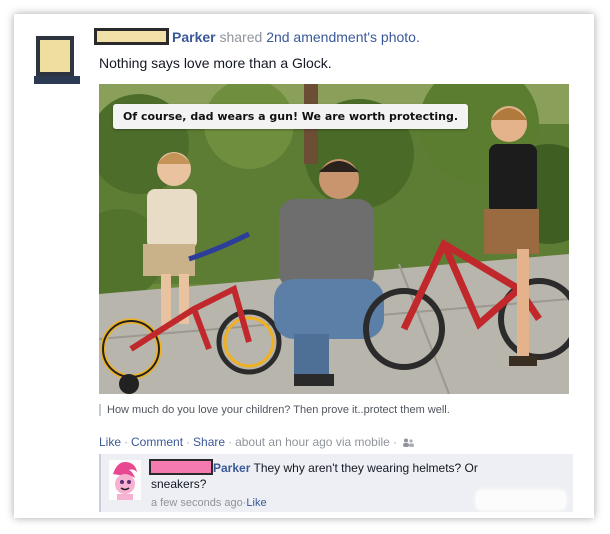 This screenshot has width=610, height=534. What do you see at coordinates (343, 37) in the screenshot?
I see `shared-source-link: 2nd amendment's photo.` at bounding box center [343, 37].